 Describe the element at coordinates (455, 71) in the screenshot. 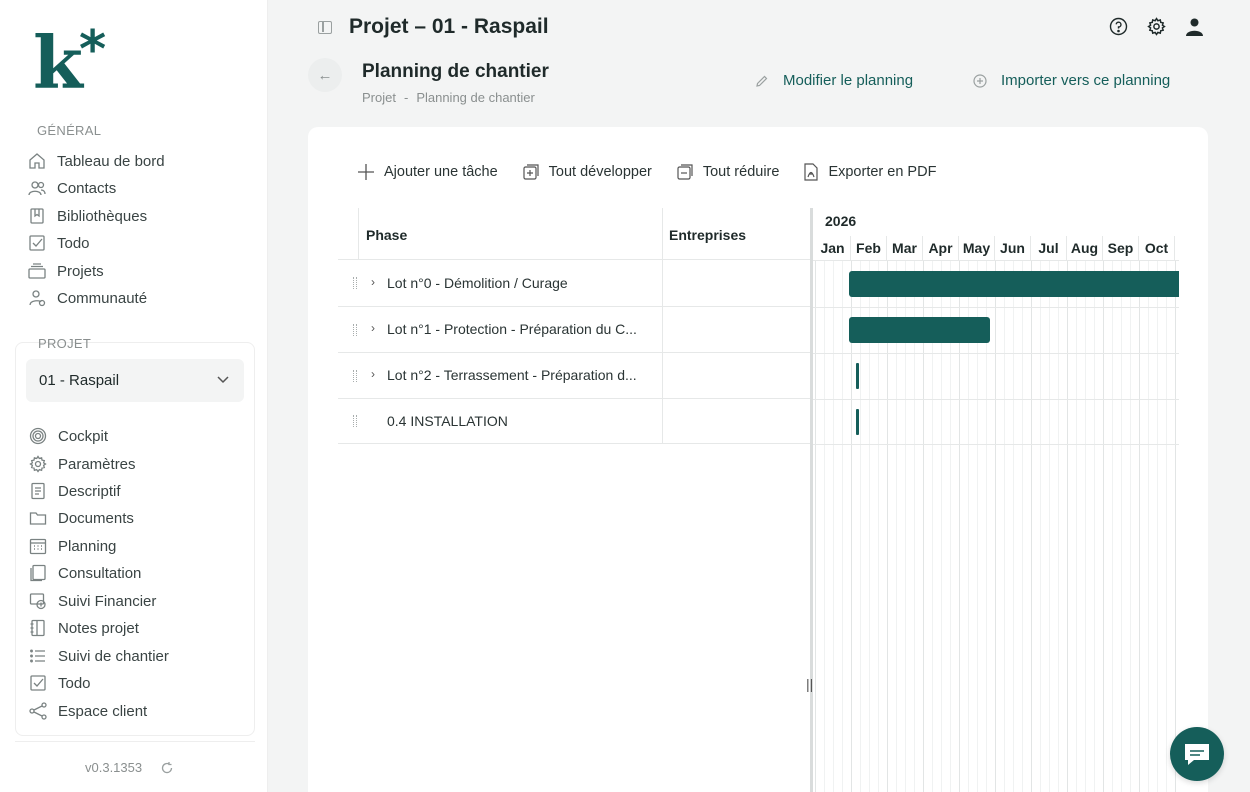

I see `page-title: Planning de chantier` at that location.